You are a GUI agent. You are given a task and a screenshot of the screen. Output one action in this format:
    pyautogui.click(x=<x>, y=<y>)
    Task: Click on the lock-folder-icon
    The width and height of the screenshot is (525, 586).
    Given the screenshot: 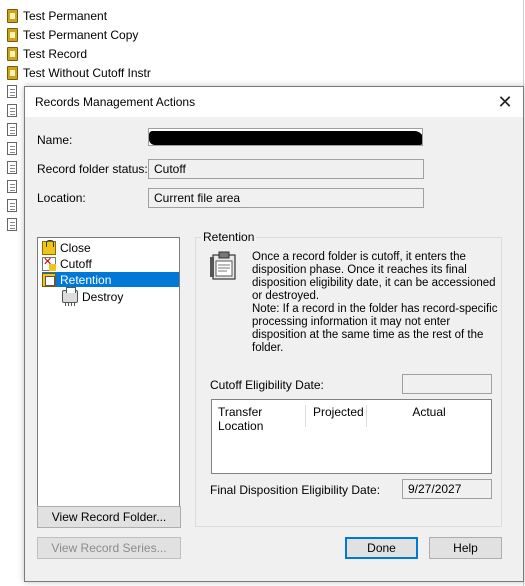 What is the action you would take?
    pyautogui.click(x=49, y=247)
    